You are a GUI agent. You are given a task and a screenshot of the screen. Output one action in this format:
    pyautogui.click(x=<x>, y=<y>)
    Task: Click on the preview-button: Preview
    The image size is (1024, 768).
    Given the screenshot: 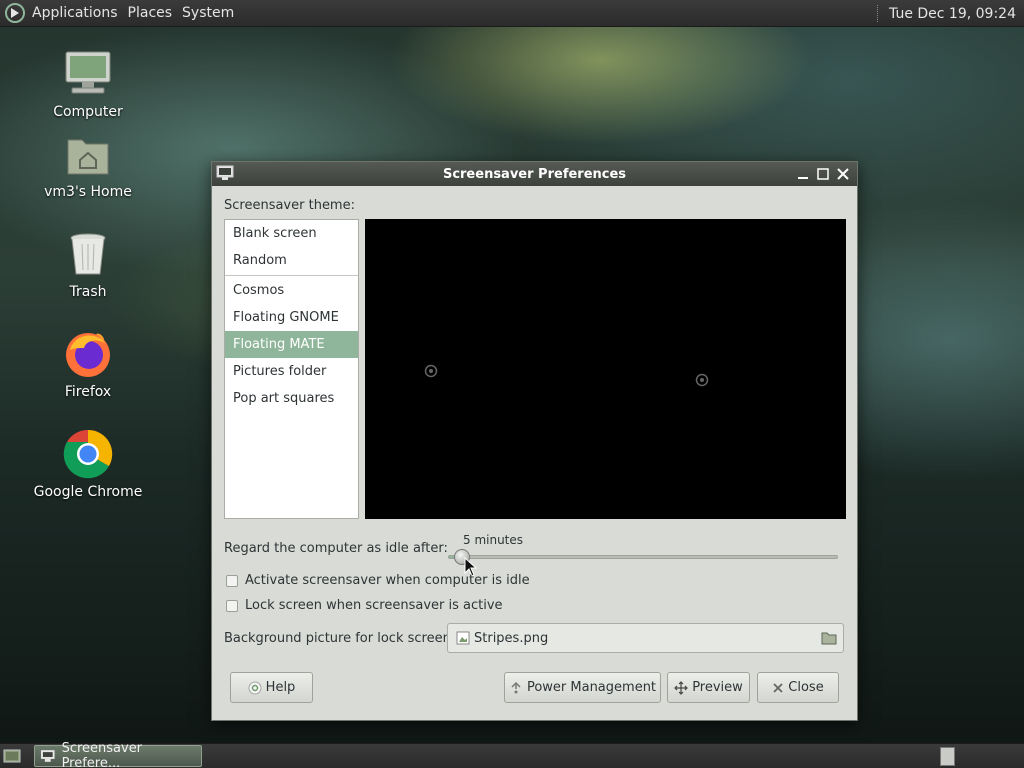 What is the action you would take?
    pyautogui.click(x=708, y=687)
    